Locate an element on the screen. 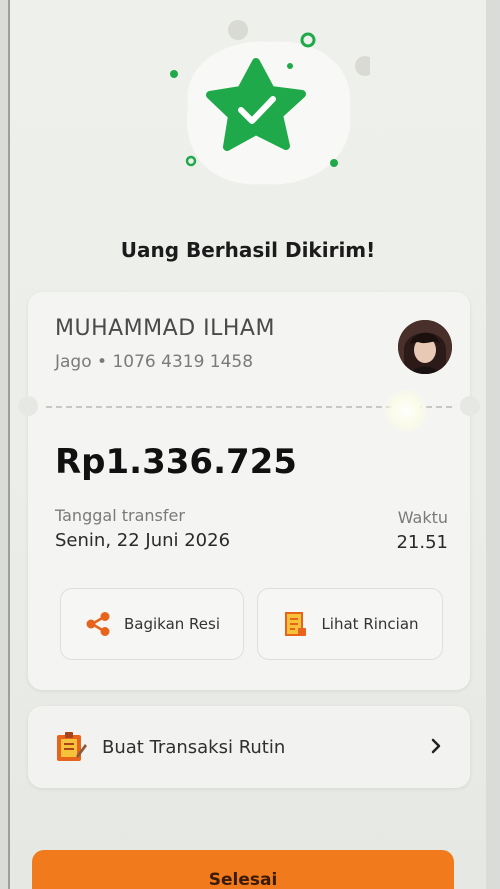 This screenshot has height=889, width=500. screen-glare is located at coordinates (406, 411).